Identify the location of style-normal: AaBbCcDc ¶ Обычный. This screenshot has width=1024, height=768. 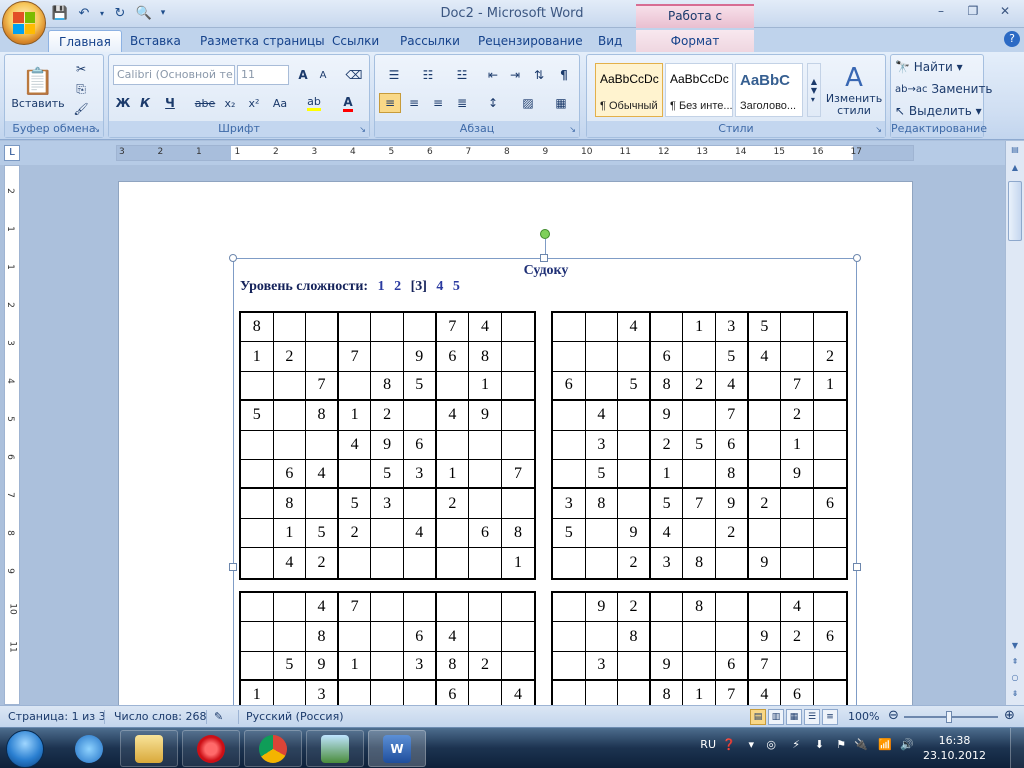
(629, 90).